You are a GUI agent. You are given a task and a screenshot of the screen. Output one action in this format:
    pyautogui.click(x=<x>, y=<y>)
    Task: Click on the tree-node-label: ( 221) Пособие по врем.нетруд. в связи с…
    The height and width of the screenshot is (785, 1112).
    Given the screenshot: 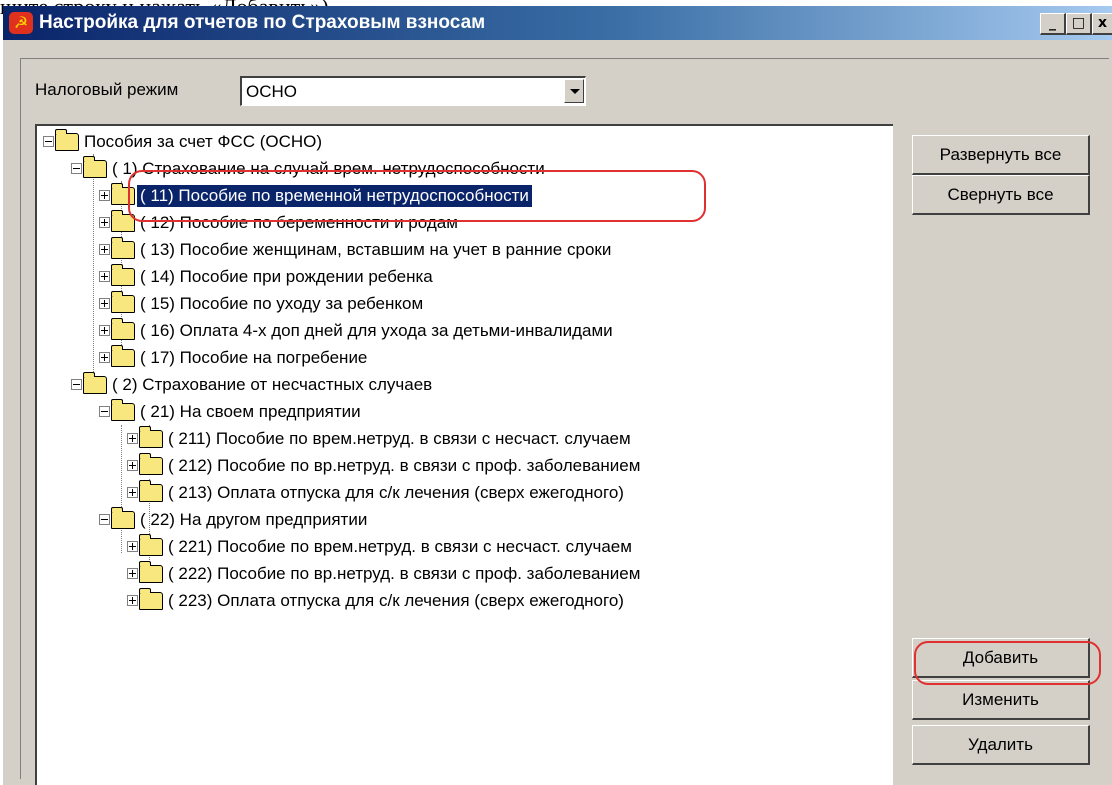 What is the action you would take?
    pyautogui.click(x=400, y=546)
    